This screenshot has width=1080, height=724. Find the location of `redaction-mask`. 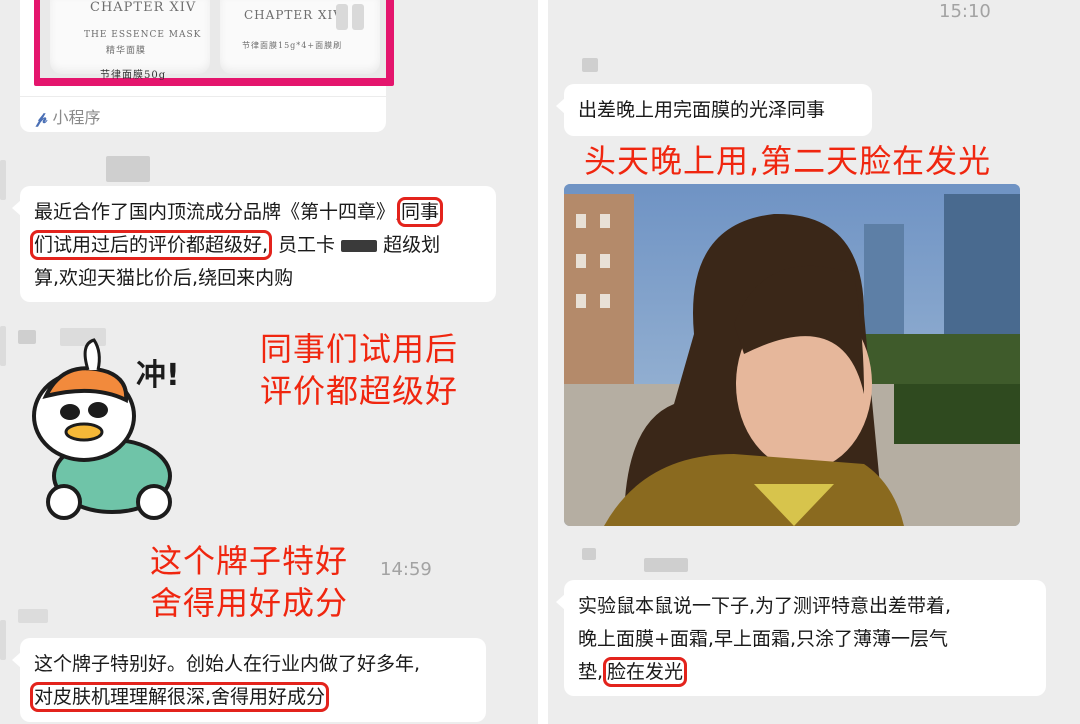

redaction-mask is located at coordinates (359, 245).